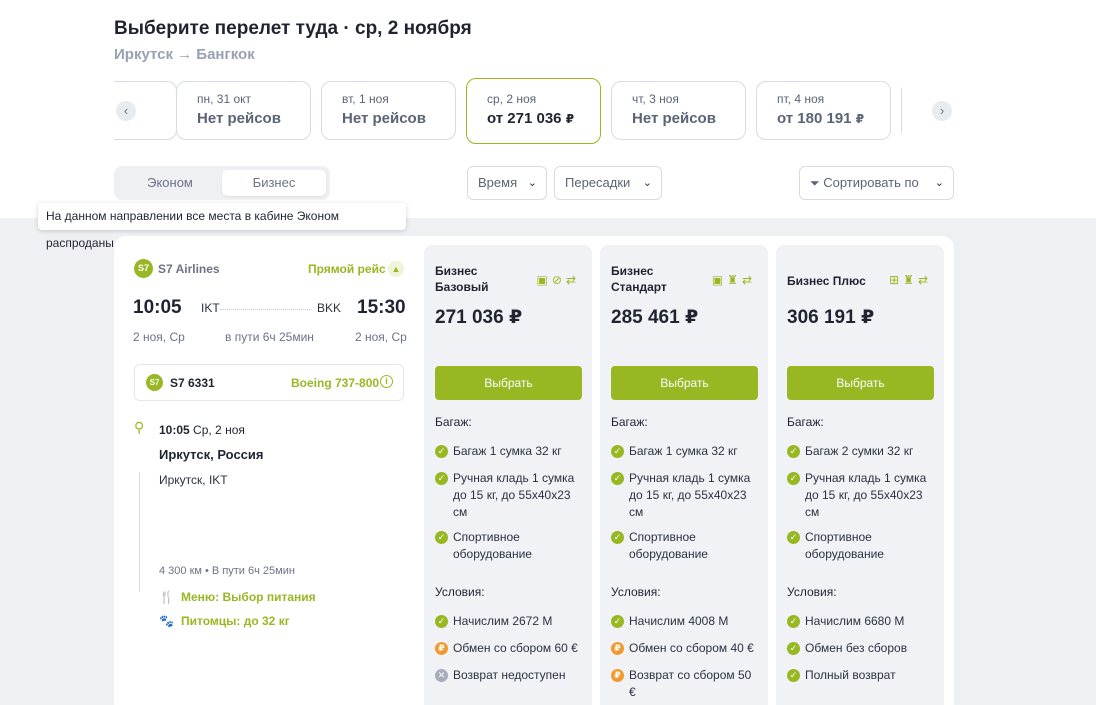 This screenshot has width=1096, height=705. Describe the element at coordinates (683, 451) in the screenshot. I see `baggage-text: Багаж 1 сумка 32 кг` at that location.